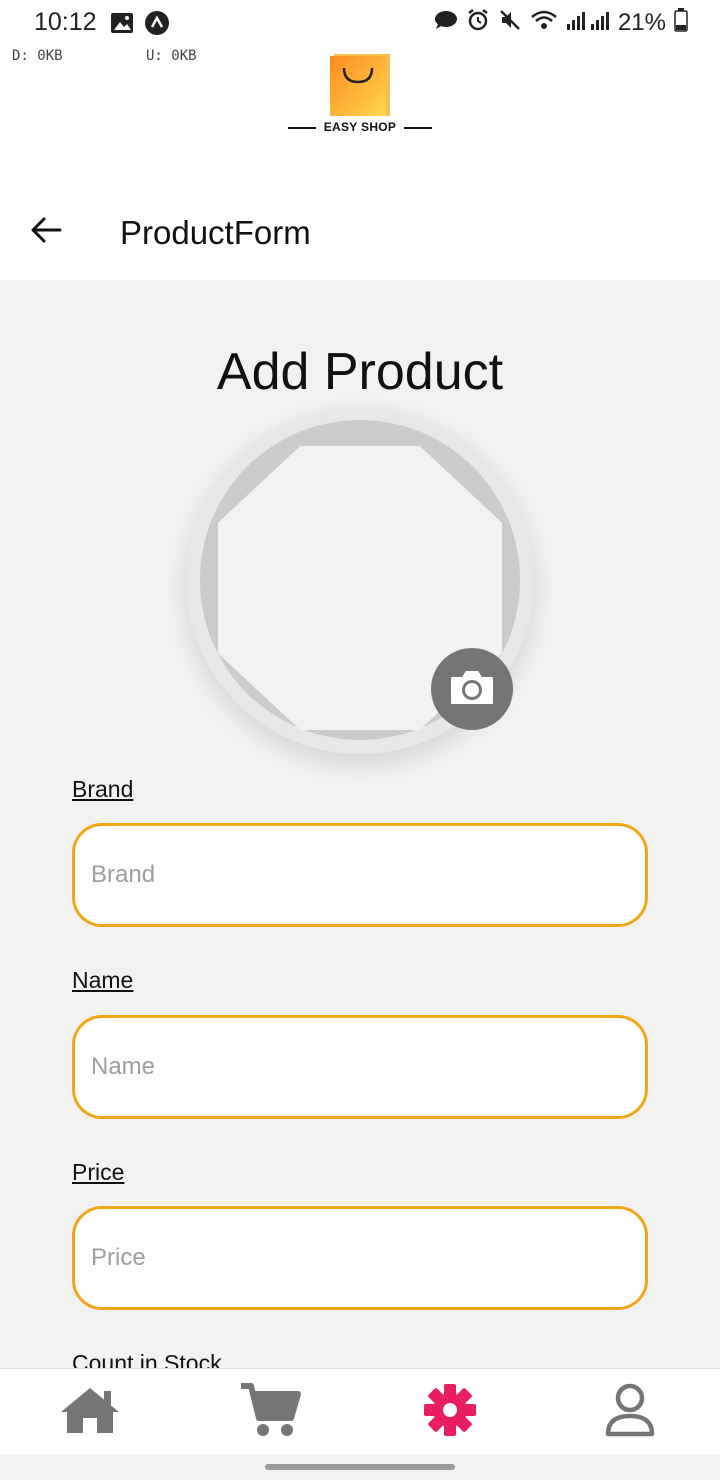 Image resolution: width=720 pixels, height=1480 pixels. Describe the element at coordinates (588, 22) in the screenshot. I see `signal-icon` at that location.